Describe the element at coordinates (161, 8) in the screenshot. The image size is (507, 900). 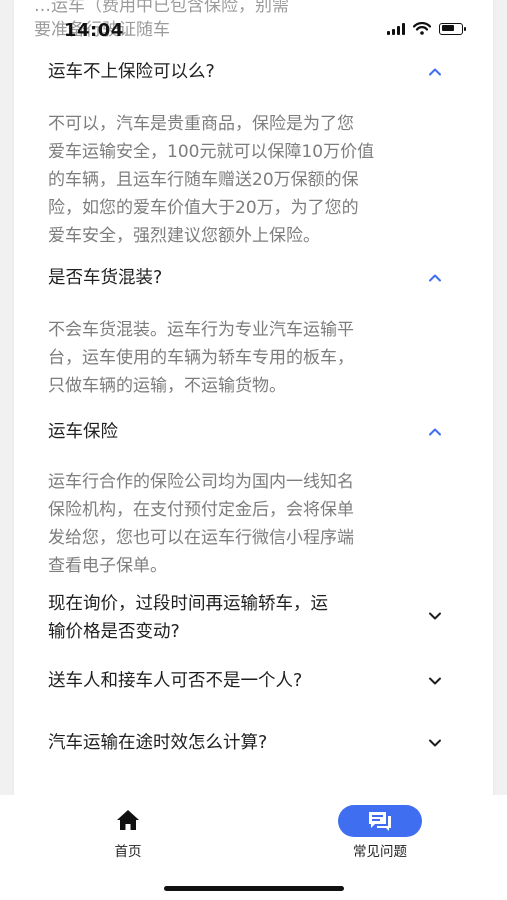
I see `cutoff-line: …运车（费用中已包含保险，别需` at that location.